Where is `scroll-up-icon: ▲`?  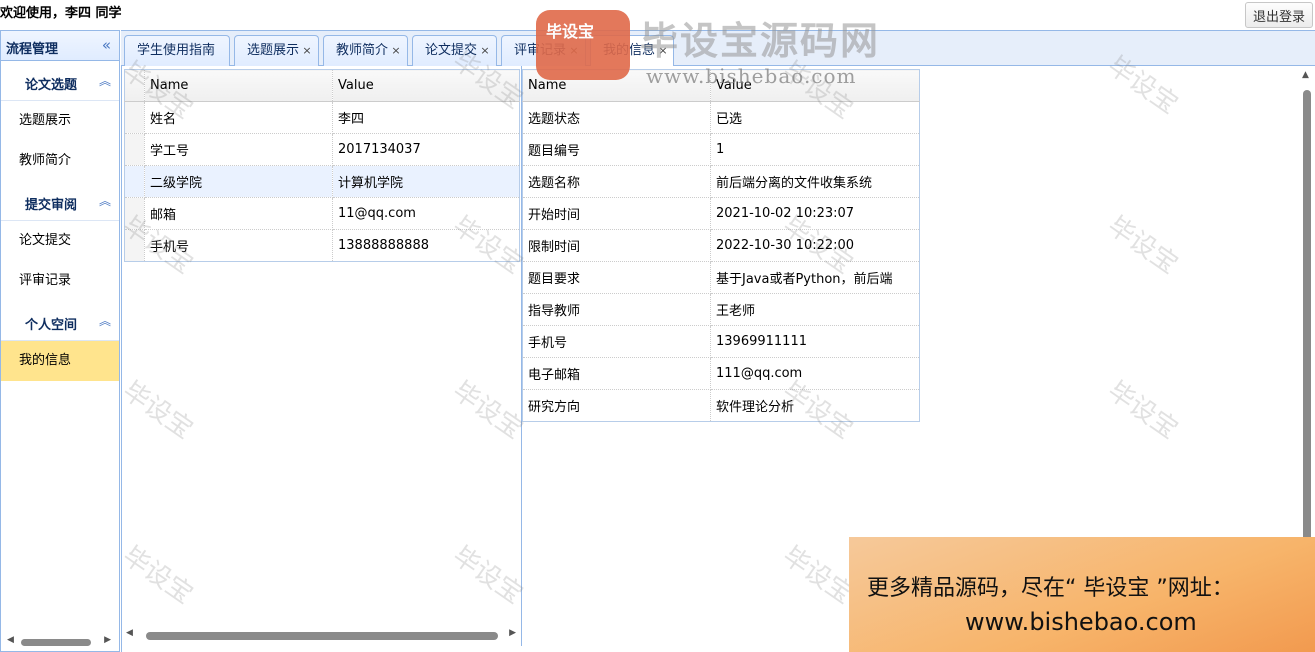 scroll-up-icon: ▲ is located at coordinates (1305, 75).